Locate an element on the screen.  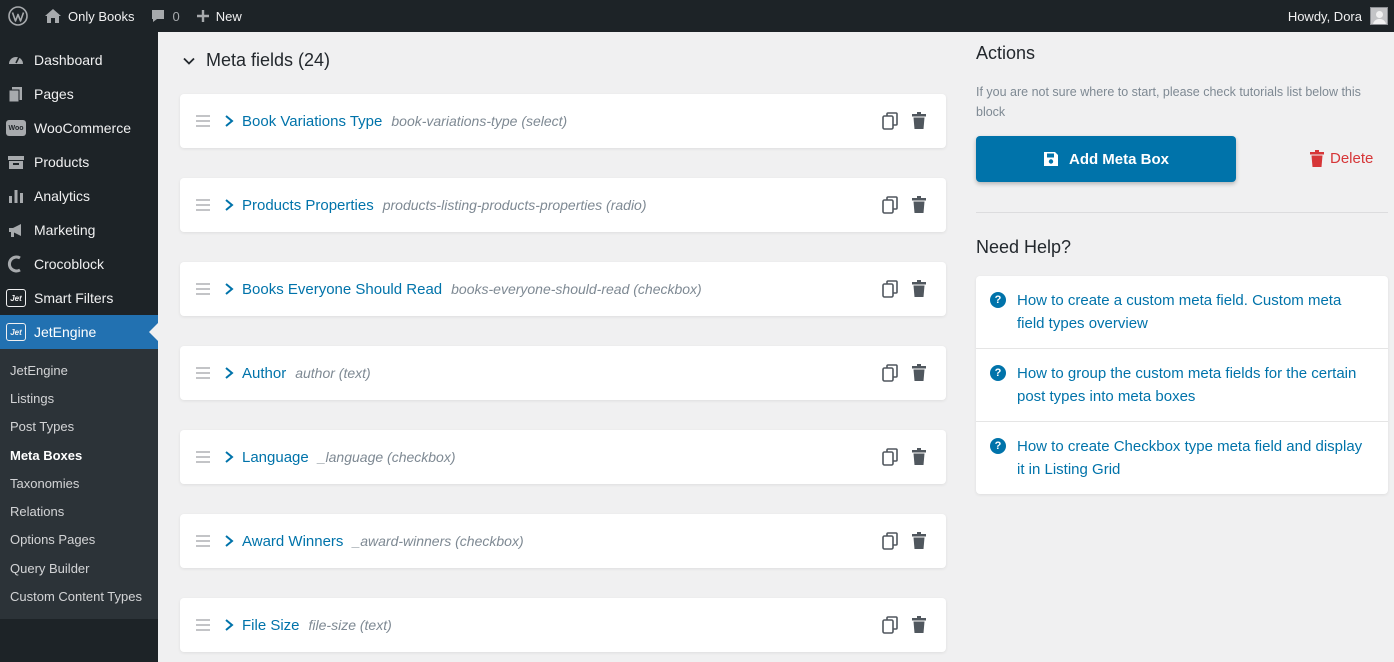
products-icon is located at coordinates (16, 162).